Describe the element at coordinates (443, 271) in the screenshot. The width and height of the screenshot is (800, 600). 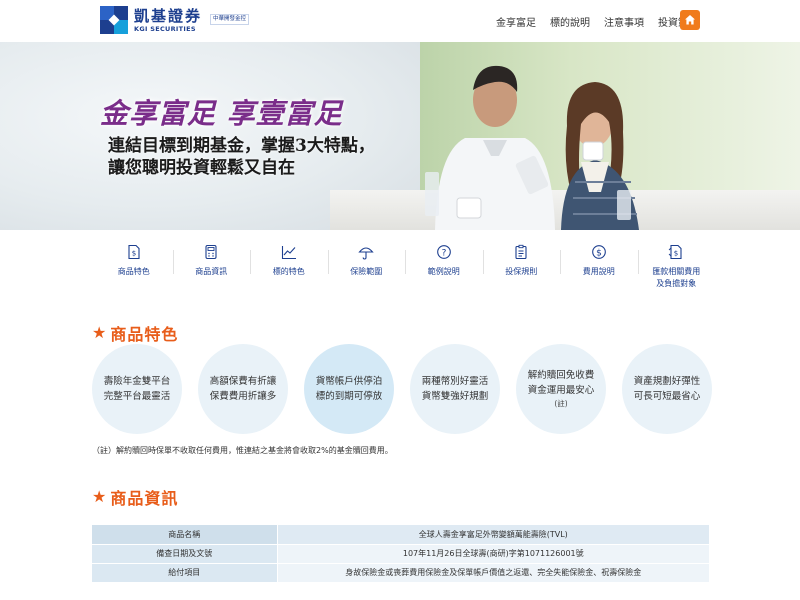
I see `icon-nav-label: 範例說明` at that location.